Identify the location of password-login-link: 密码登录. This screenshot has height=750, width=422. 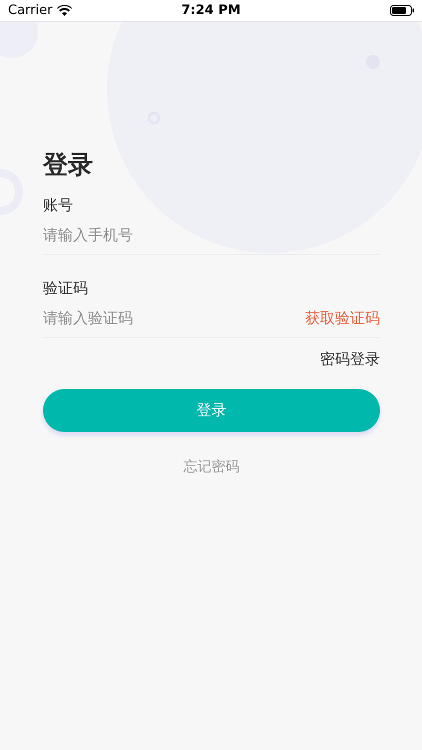
(350, 359).